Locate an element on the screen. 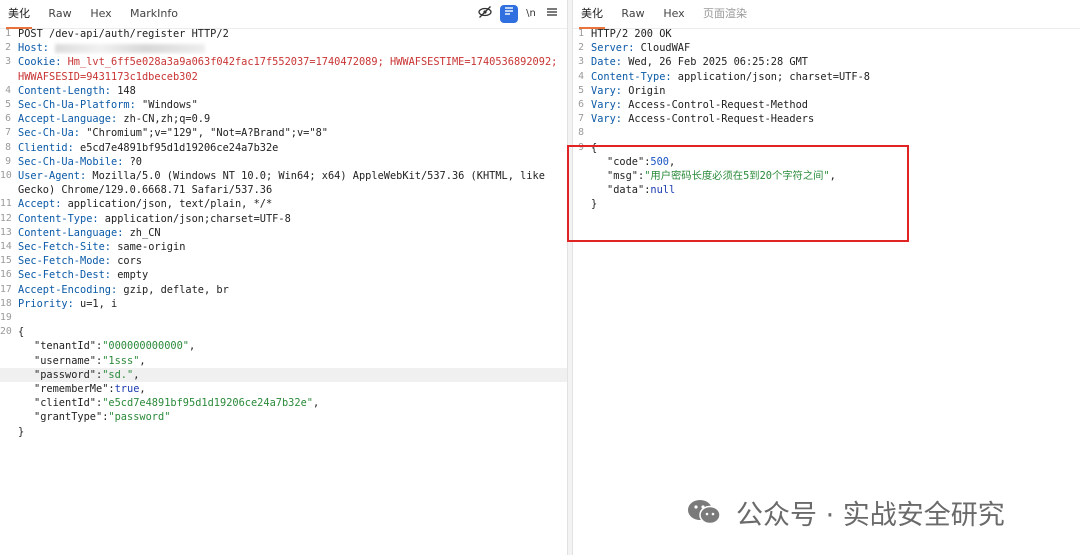 Image resolution: width=1080 pixels, height=555 pixels. request-tab-hex: Hex is located at coordinates (101, 13).